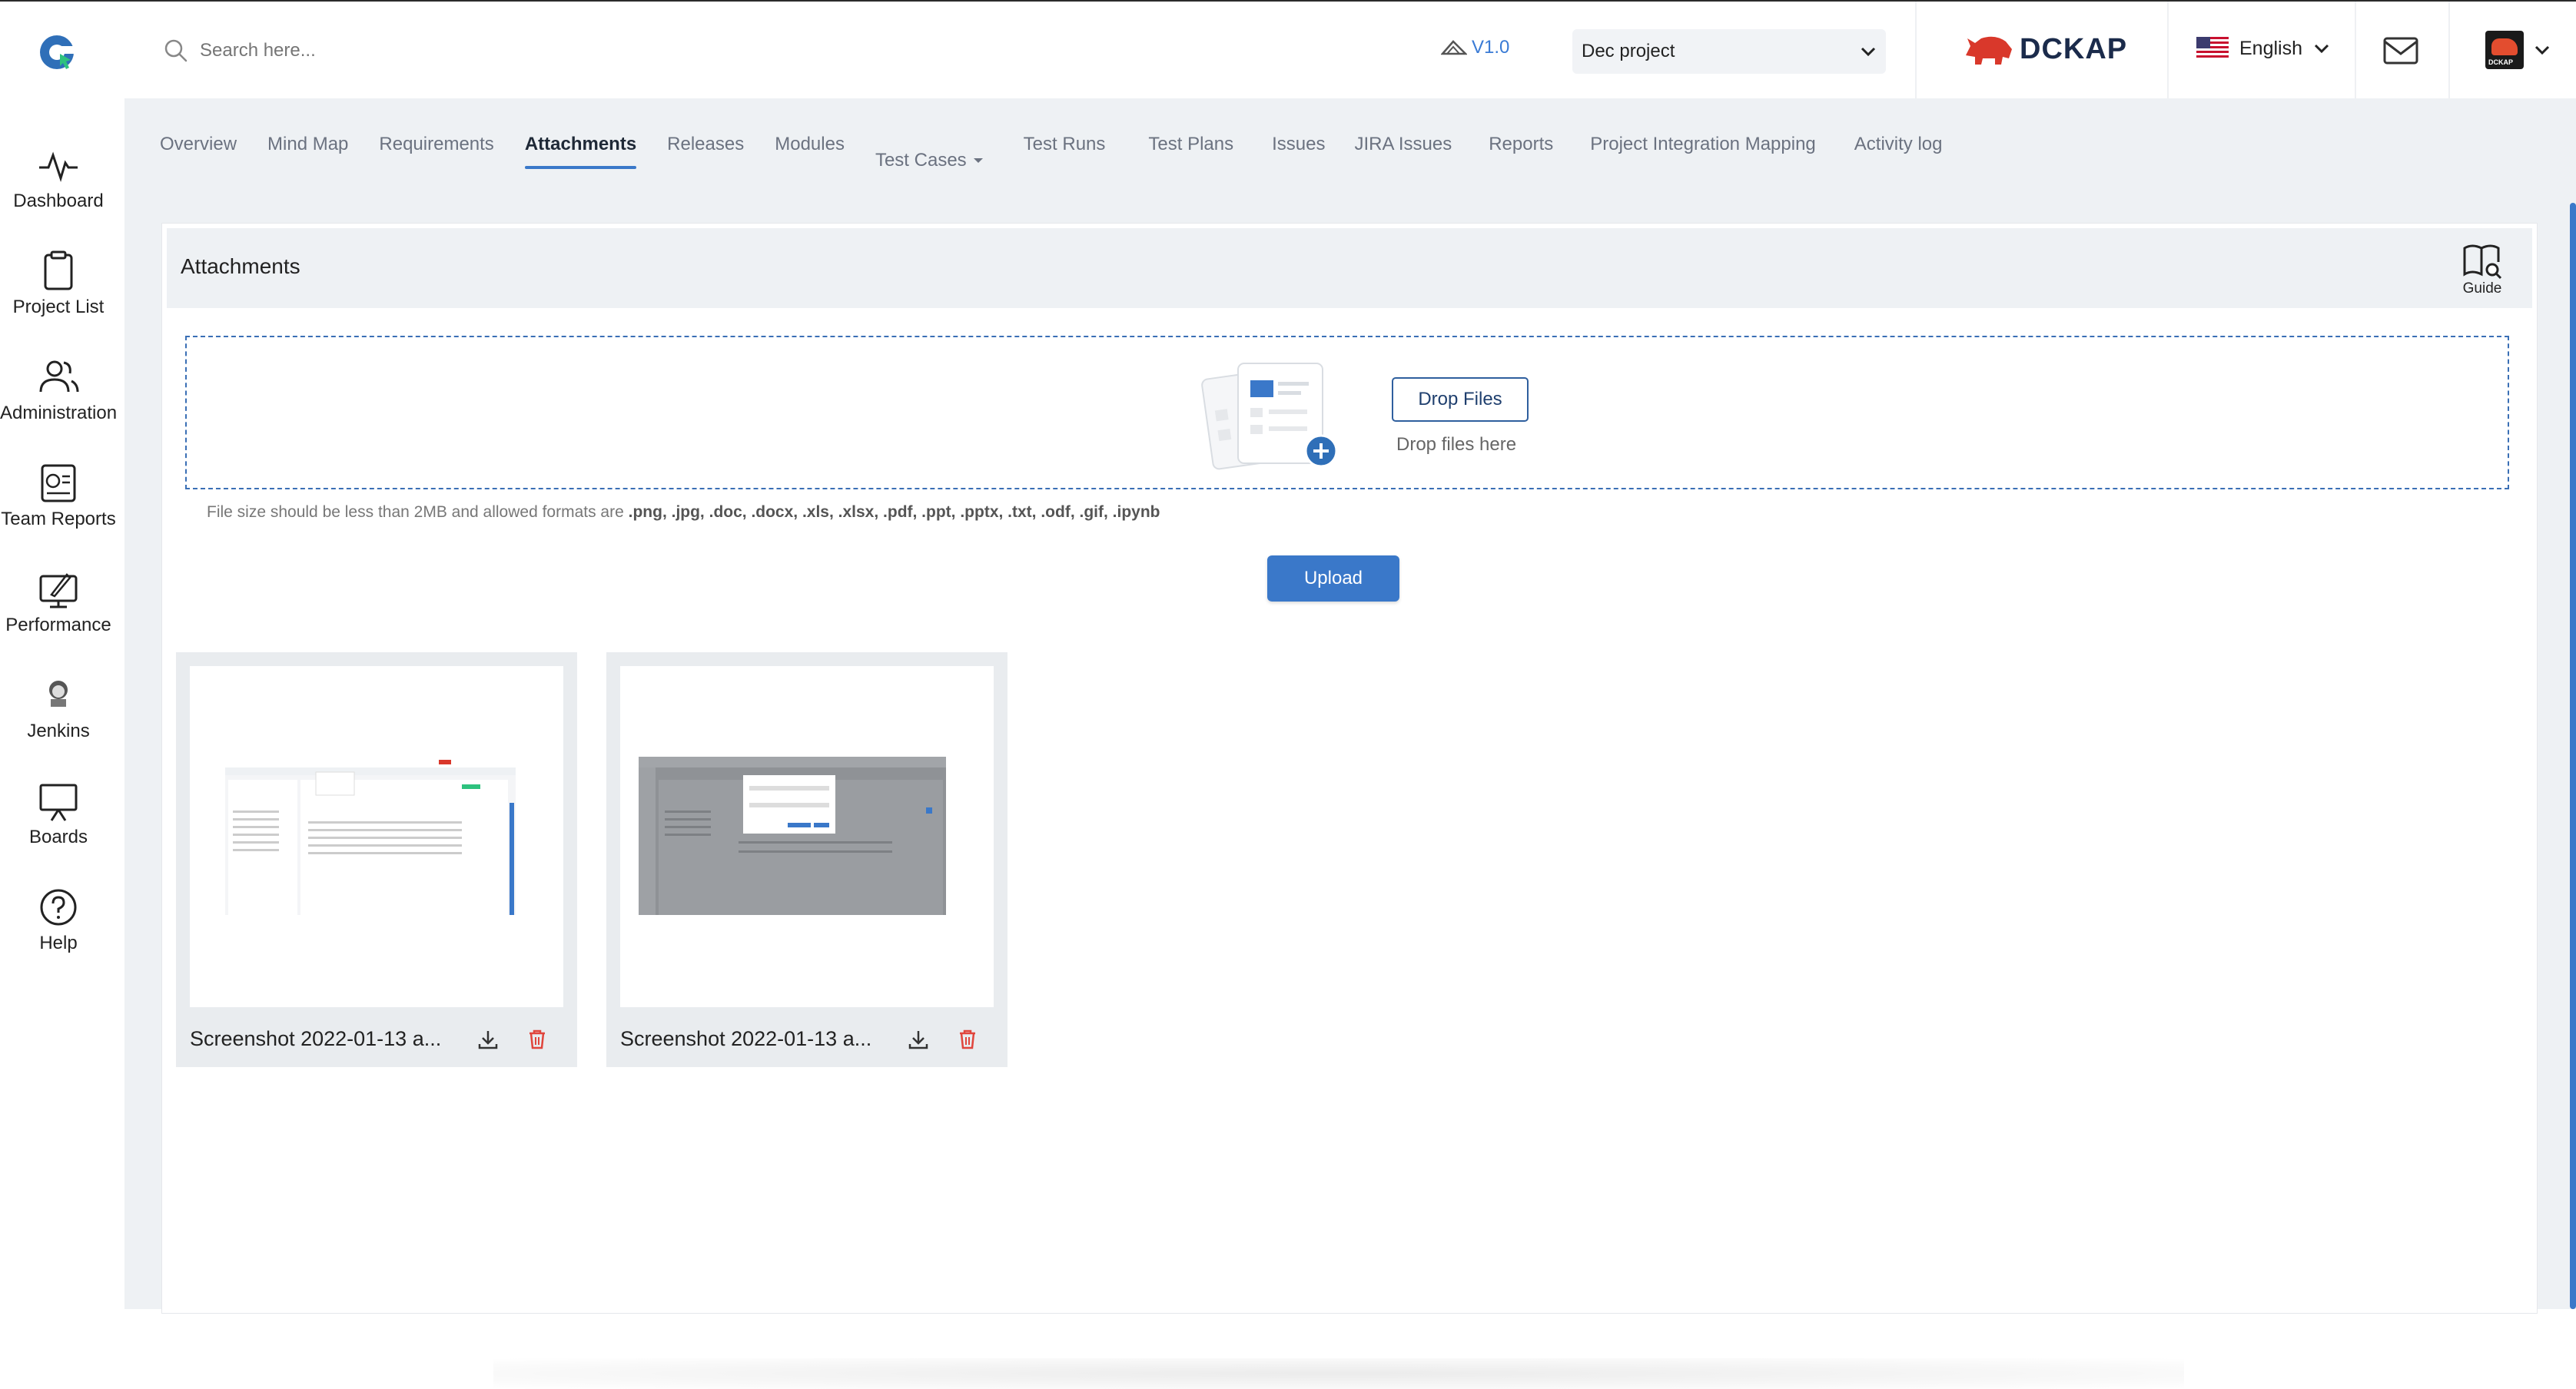 The height and width of the screenshot is (1389, 2576). I want to click on tab-mind-map: Mind Map, so click(307, 161).